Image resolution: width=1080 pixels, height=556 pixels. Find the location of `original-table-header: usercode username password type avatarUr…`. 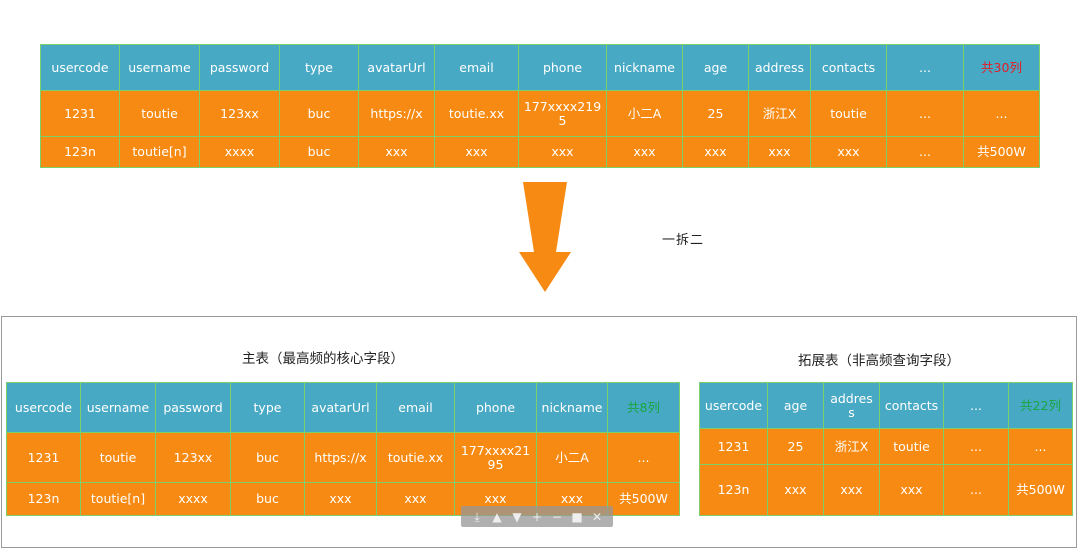

original-table-header: usercode username password type avatarUr… is located at coordinates (540, 67).